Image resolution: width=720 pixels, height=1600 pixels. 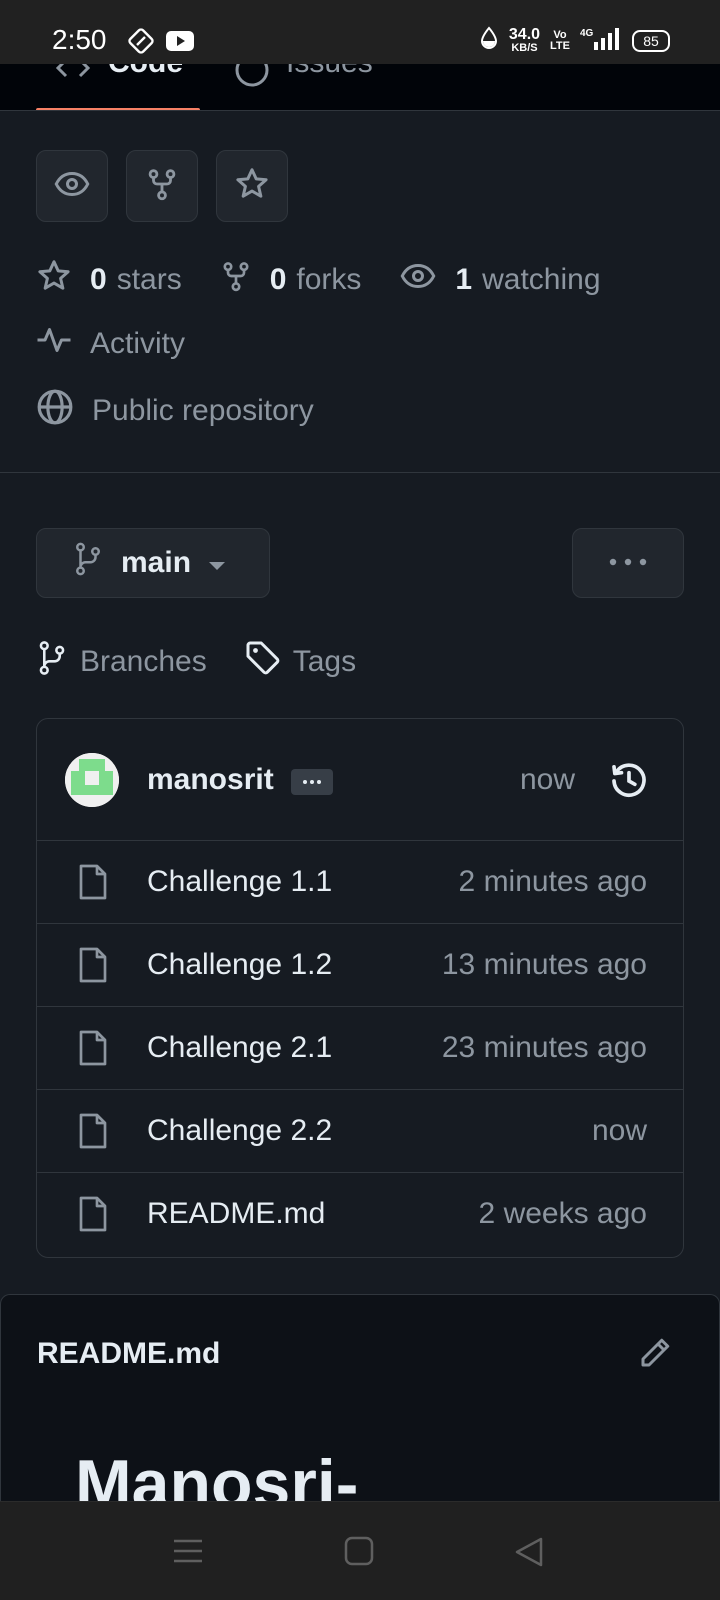 What do you see at coordinates (141, 43) in the screenshot?
I see `notification-app-icon` at bounding box center [141, 43].